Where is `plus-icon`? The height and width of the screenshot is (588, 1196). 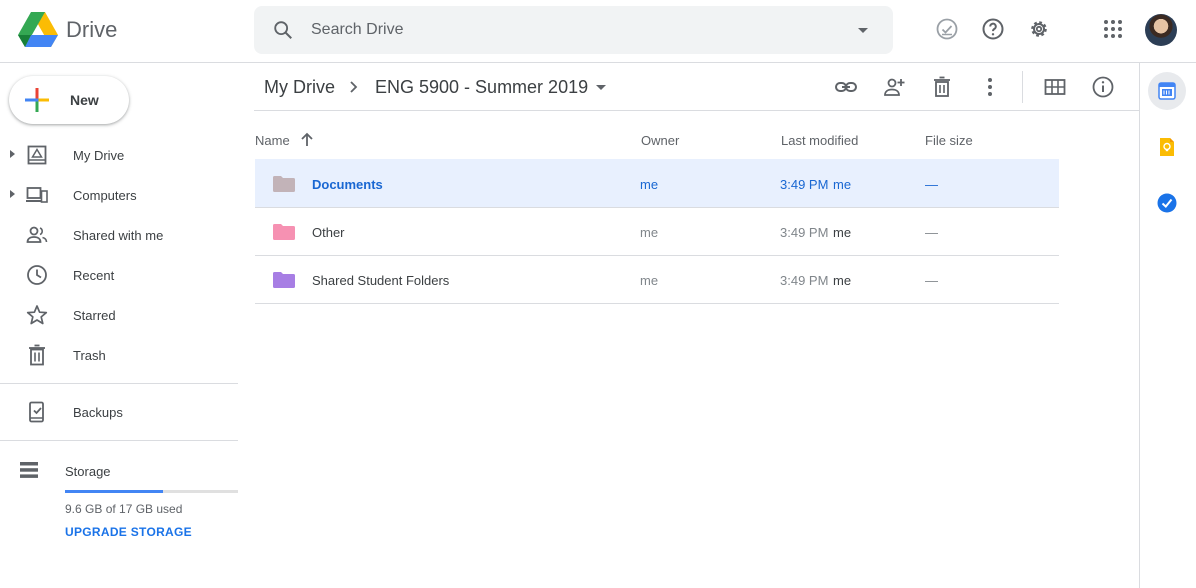
plus-icon is located at coordinates (37, 100).